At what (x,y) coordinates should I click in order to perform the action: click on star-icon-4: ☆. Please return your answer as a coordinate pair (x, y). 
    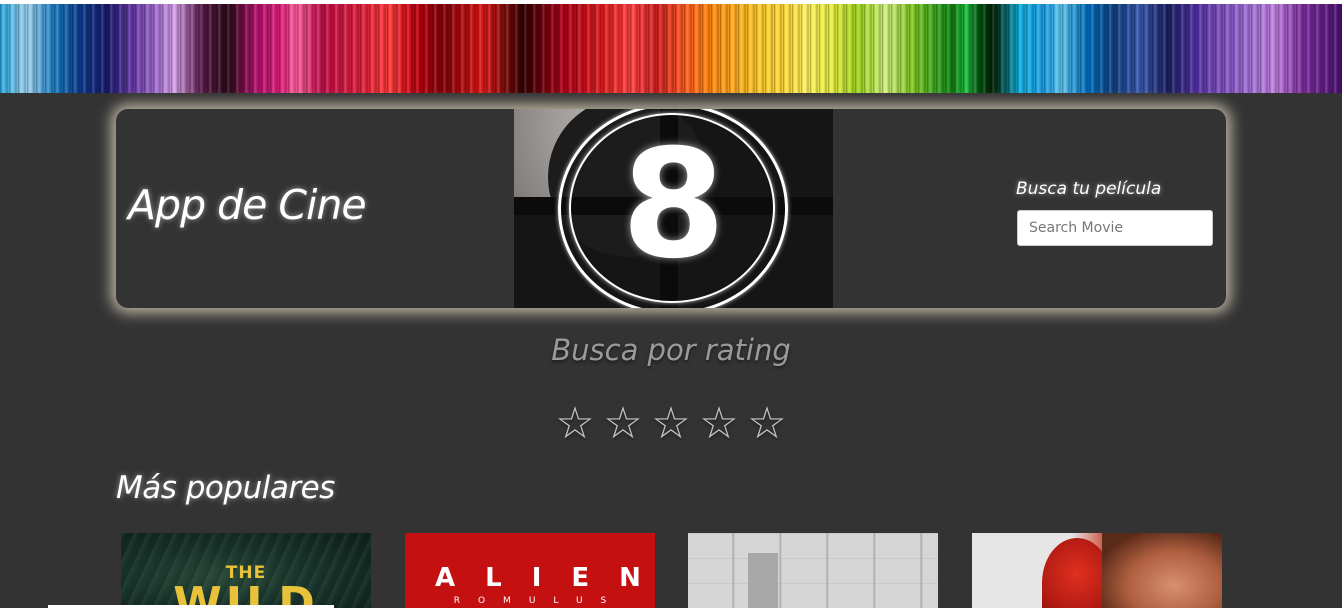
    Looking at the image, I should click on (719, 424).